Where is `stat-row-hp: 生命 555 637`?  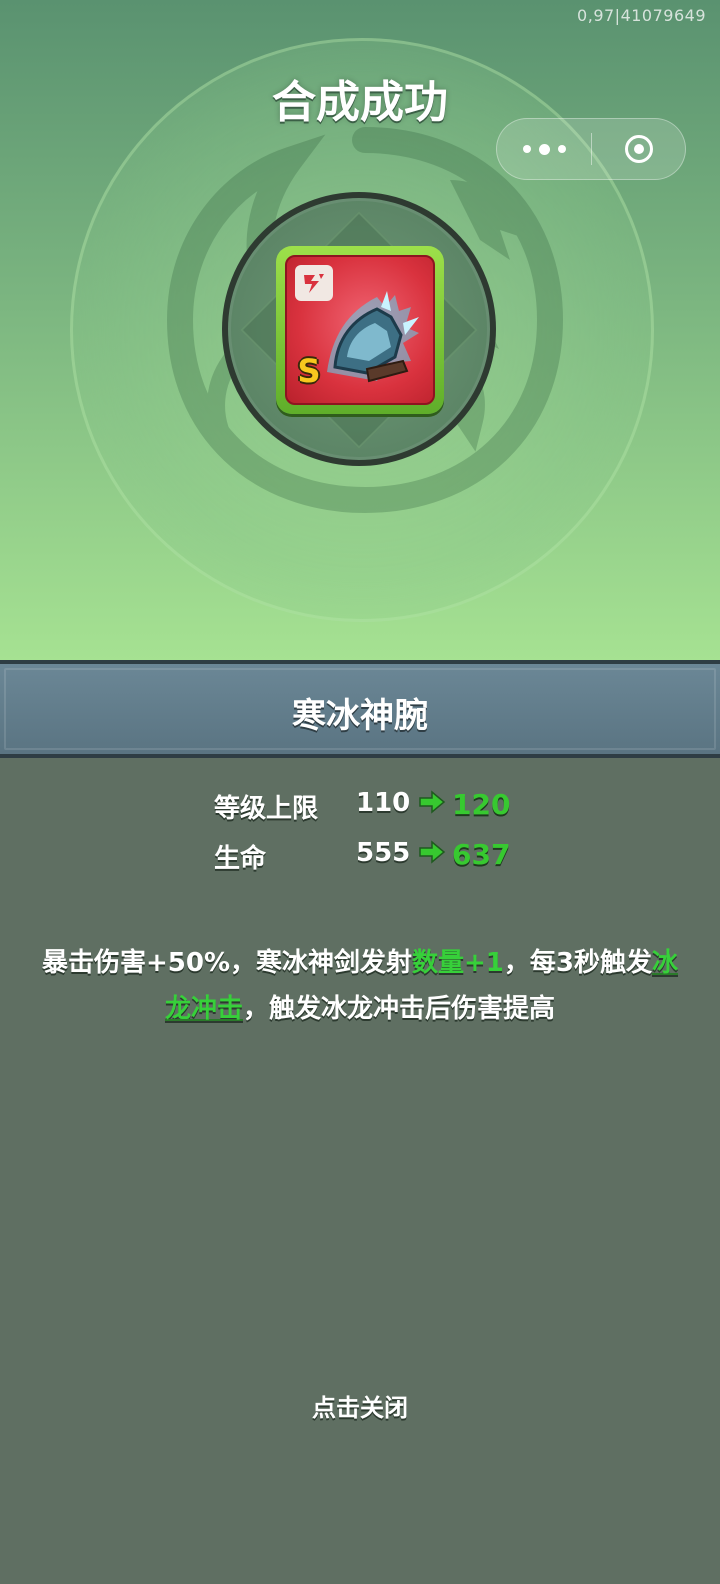
stat-row-hp: 生命 555 637 is located at coordinates (360, 858).